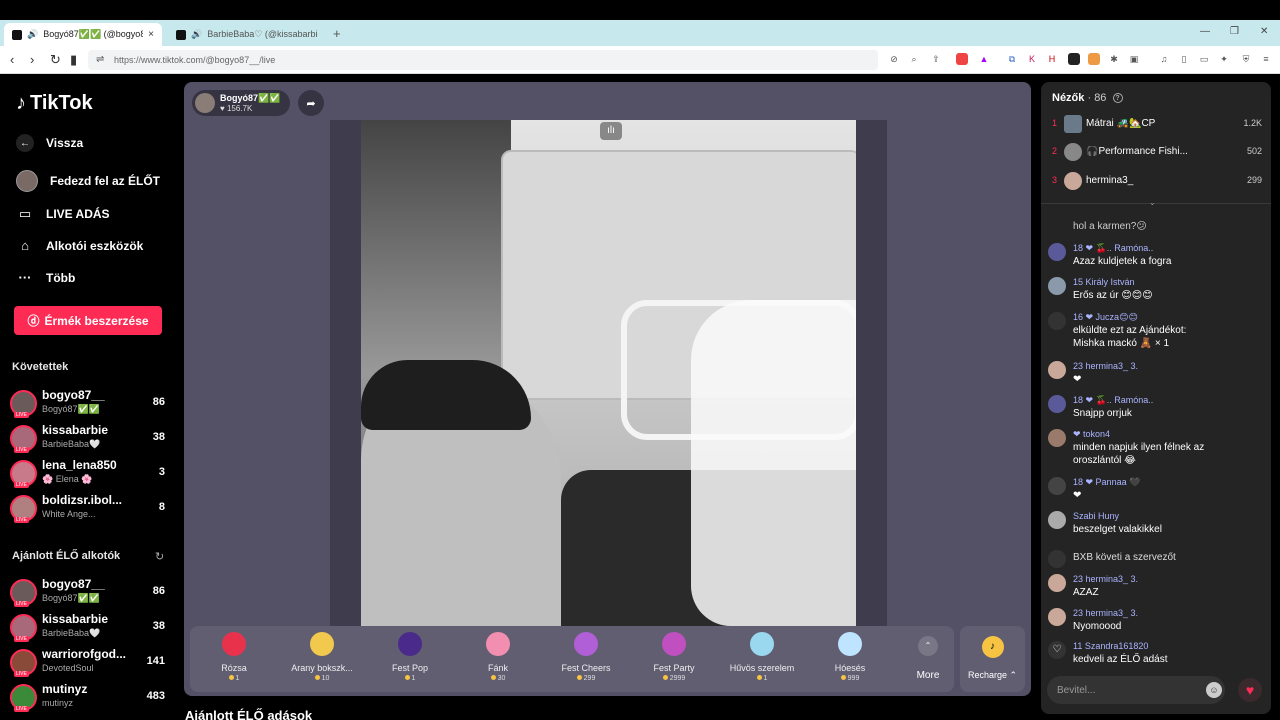 This screenshot has height=720, width=1280. I want to click on translate-icon: ⊘, so click(894, 59).